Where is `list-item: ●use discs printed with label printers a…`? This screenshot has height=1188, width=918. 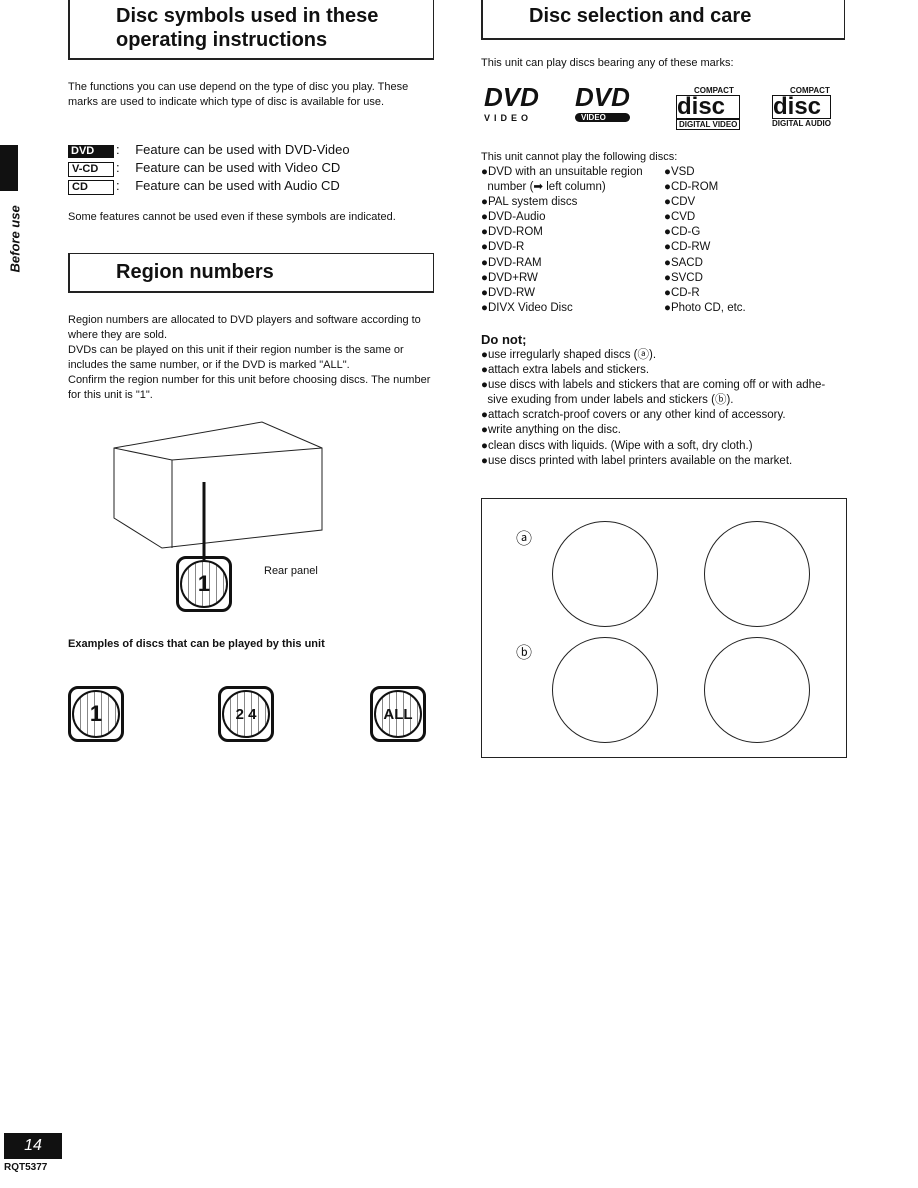
list-item: ●use discs printed with label printers a… is located at coordinates (637, 460).